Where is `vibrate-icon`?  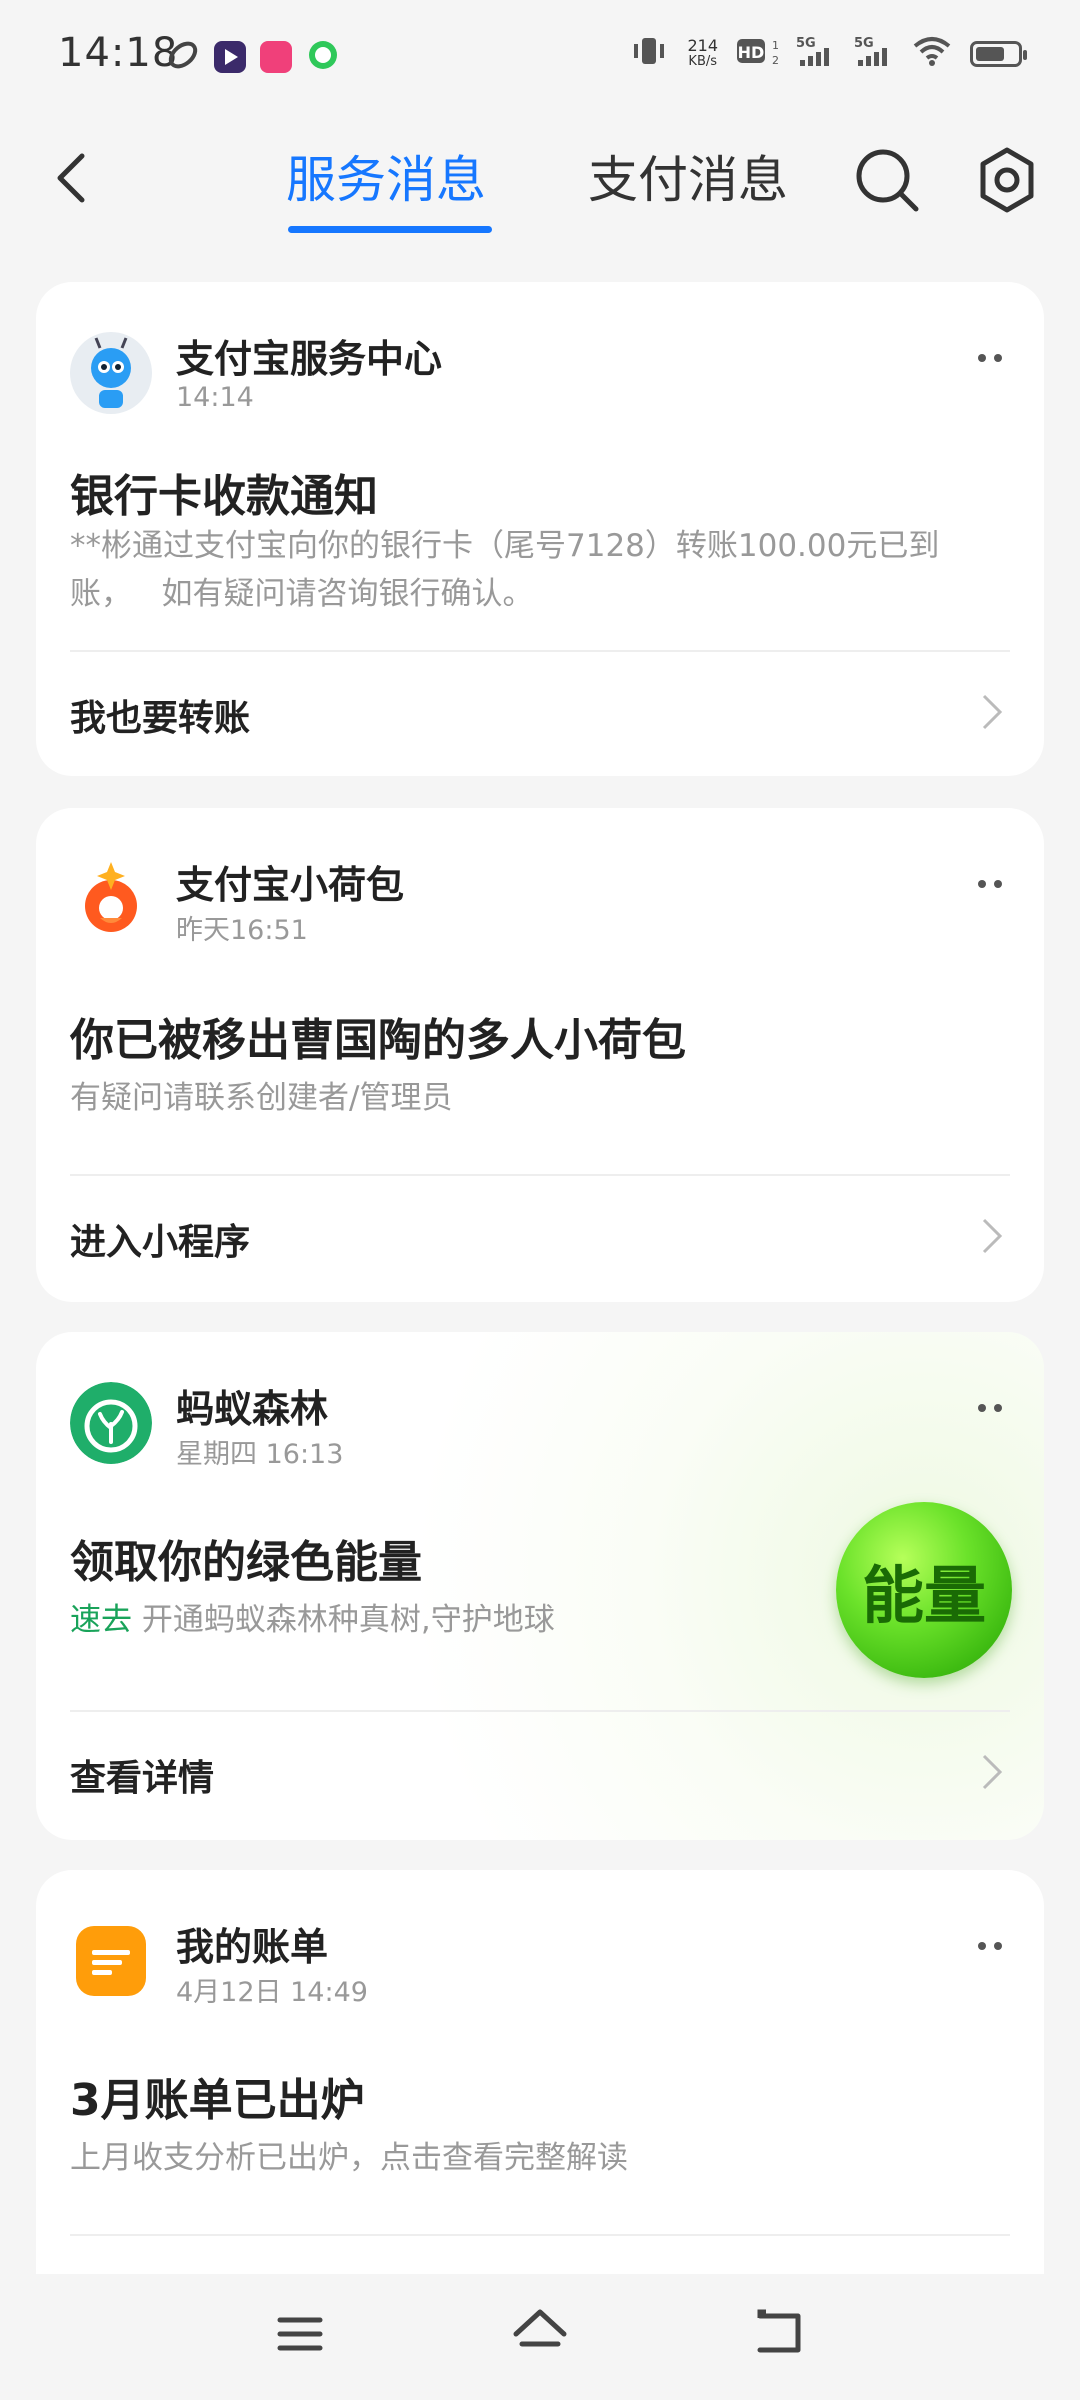 vibrate-icon is located at coordinates (649, 54).